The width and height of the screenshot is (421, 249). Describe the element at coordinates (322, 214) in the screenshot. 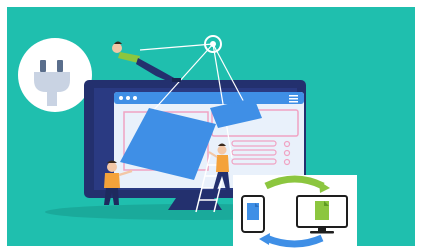

I see `desktop-document-icon` at that location.